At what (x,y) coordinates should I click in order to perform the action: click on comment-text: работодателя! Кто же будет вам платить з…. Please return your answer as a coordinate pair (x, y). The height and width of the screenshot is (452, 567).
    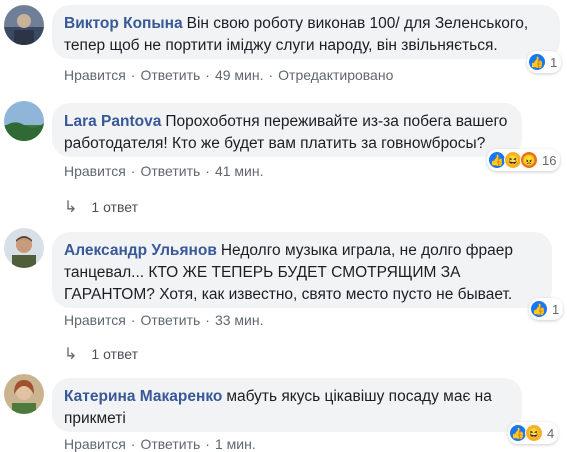
    Looking at the image, I should click on (275, 143).